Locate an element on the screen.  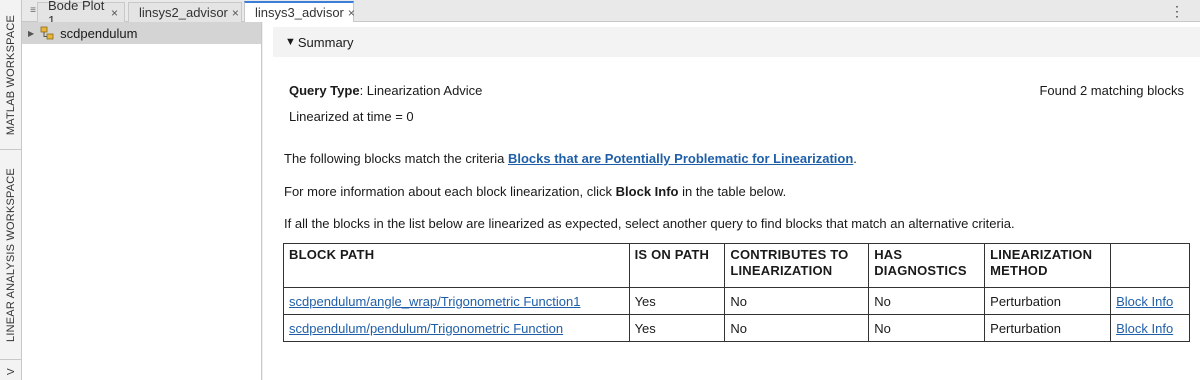
extra-side-tab: V is located at coordinates (11, 371).